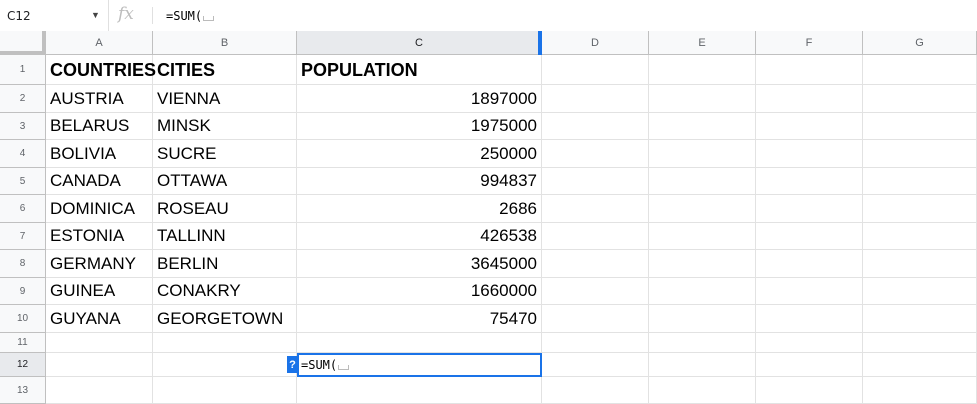 Image resolution: width=977 pixels, height=404 pixels. What do you see at coordinates (101, 70) in the screenshot?
I see `header-cell: COUNTRIES` at bounding box center [101, 70].